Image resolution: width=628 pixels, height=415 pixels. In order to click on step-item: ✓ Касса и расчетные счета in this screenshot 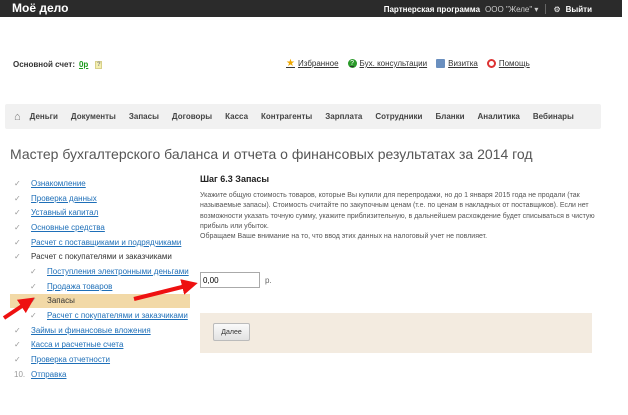, I will do `click(100, 345)`.